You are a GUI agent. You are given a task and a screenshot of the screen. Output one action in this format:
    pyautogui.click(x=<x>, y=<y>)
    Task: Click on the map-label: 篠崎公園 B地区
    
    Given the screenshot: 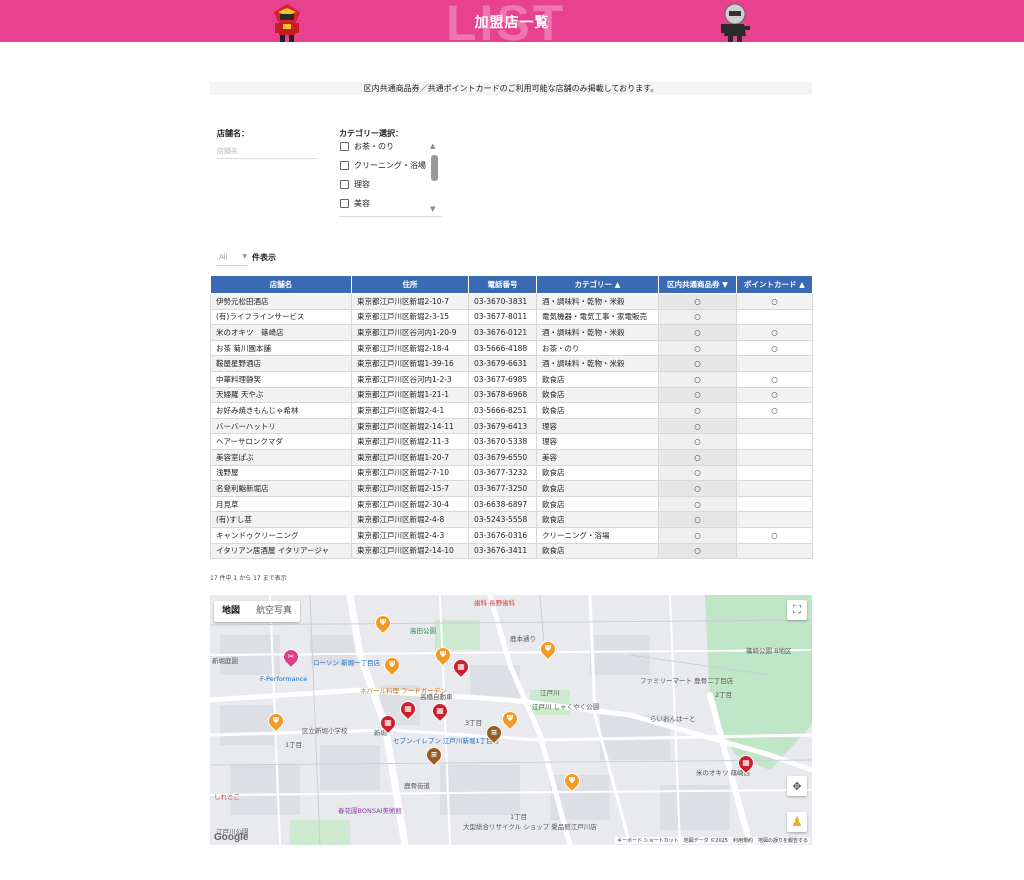 What is the action you would take?
    pyautogui.click(x=769, y=651)
    